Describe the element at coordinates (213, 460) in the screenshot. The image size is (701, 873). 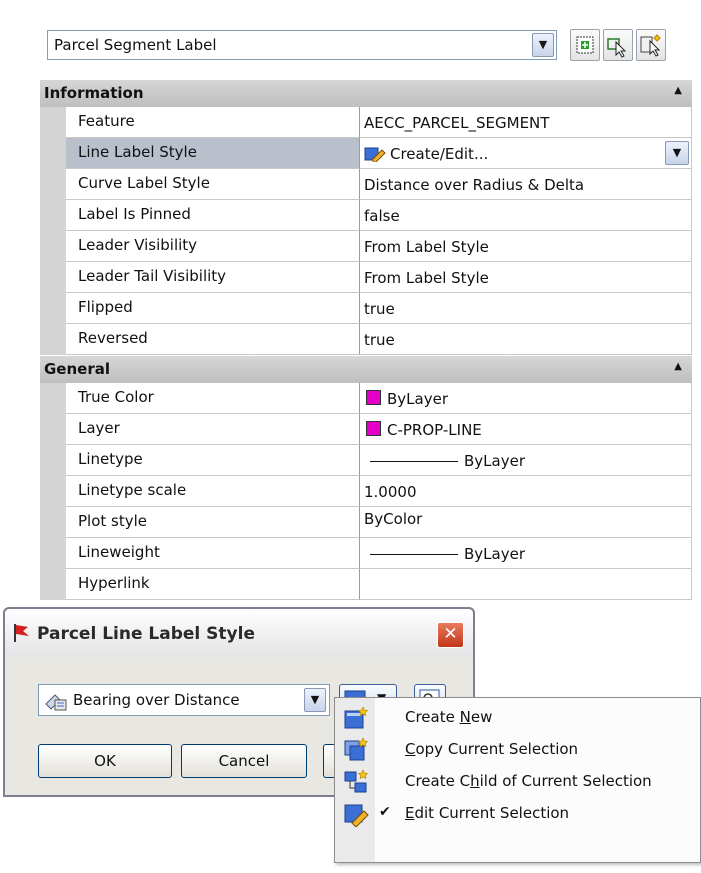
I see `property-name: Linetype` at that location.